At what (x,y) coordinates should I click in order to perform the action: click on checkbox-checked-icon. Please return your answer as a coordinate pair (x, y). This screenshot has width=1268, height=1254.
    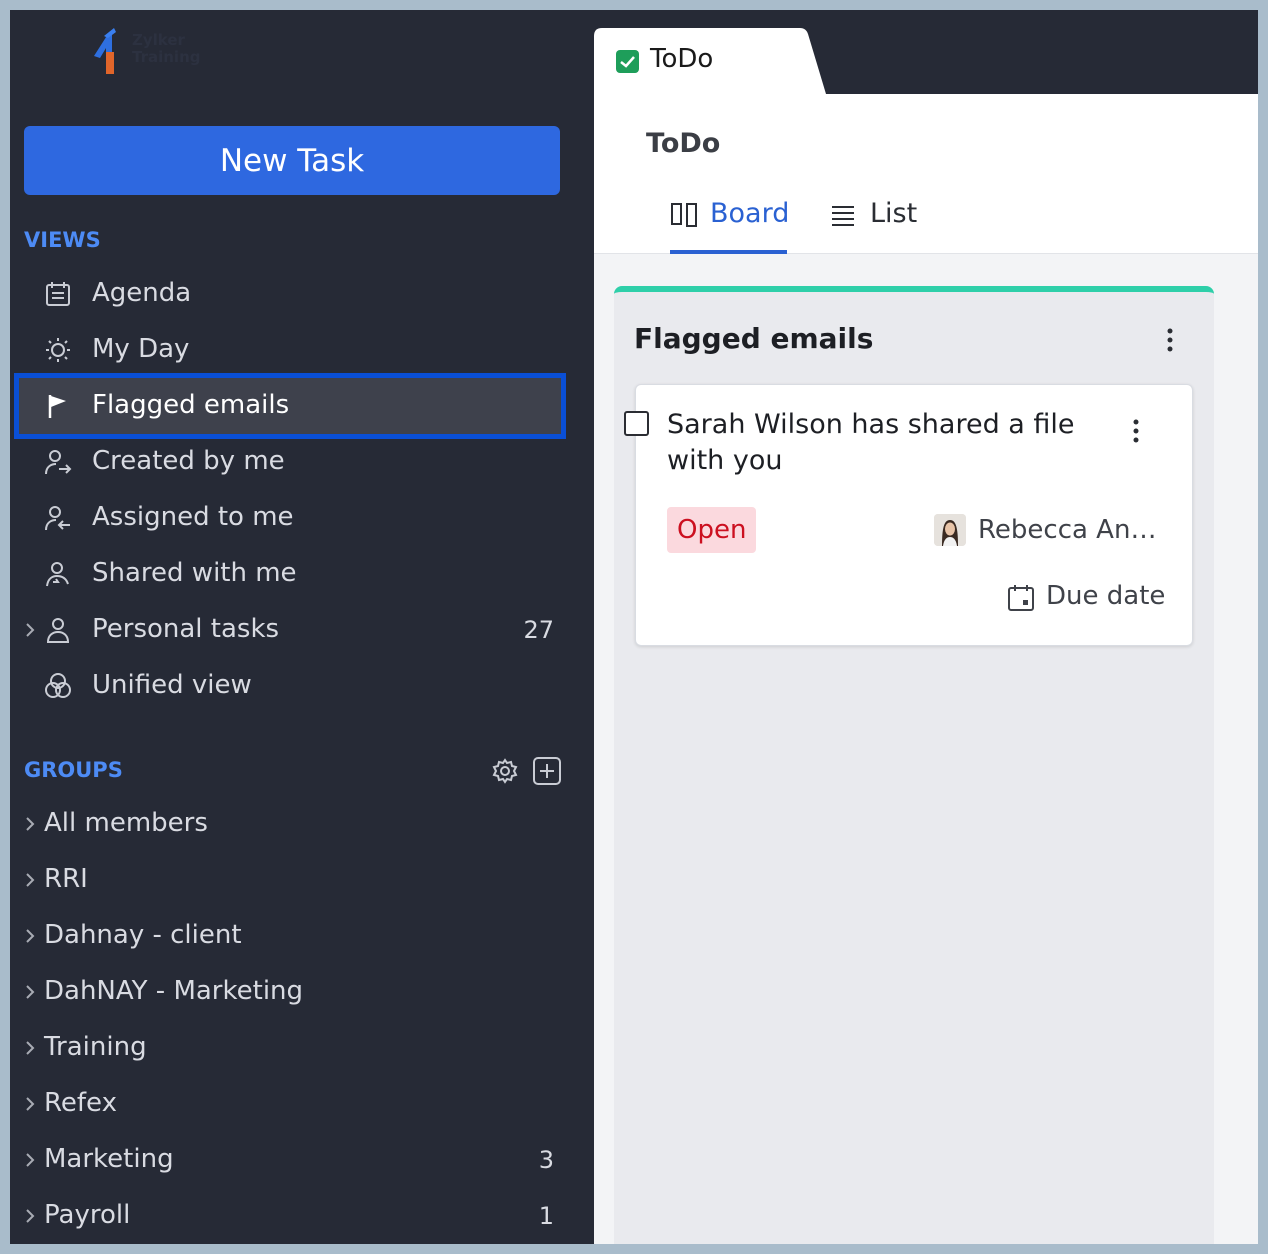
    Looking at the image, I should click on (627, 63).